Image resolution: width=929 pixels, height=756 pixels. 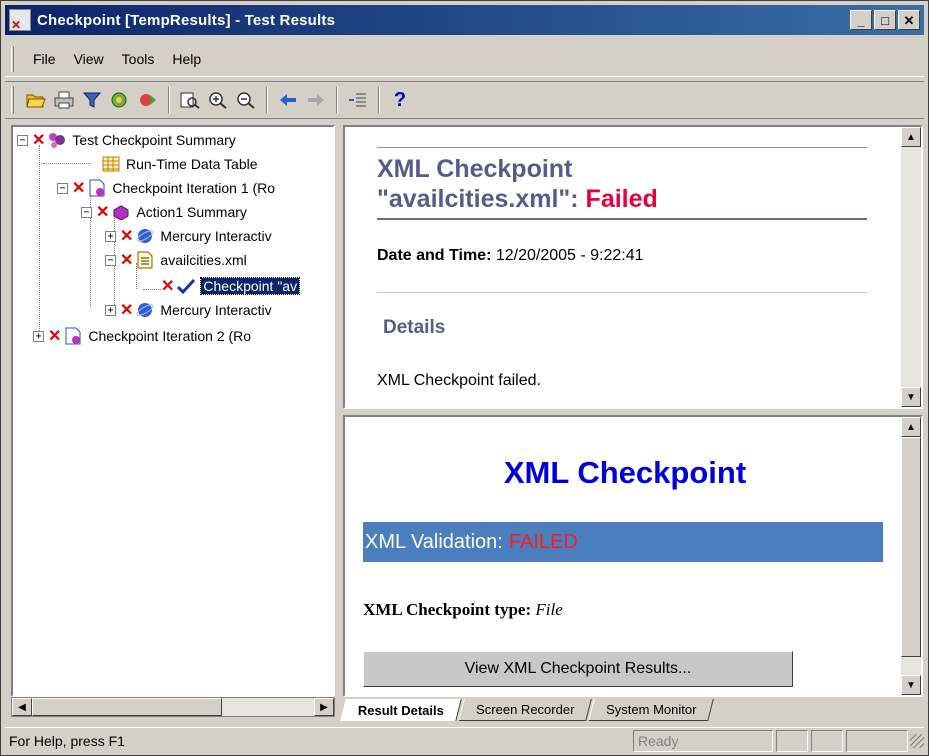 I want to click on toolbar: ?, so click(x=464, y=100).